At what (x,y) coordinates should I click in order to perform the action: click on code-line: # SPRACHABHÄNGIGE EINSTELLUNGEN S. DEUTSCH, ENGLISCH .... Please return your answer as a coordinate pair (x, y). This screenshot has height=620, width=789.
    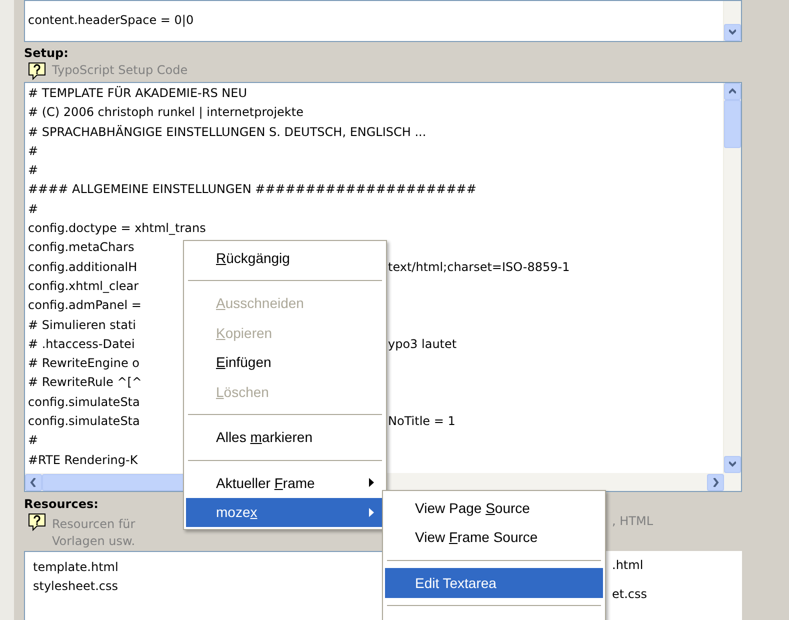
    Looking at the image, I should click on (227, 131).